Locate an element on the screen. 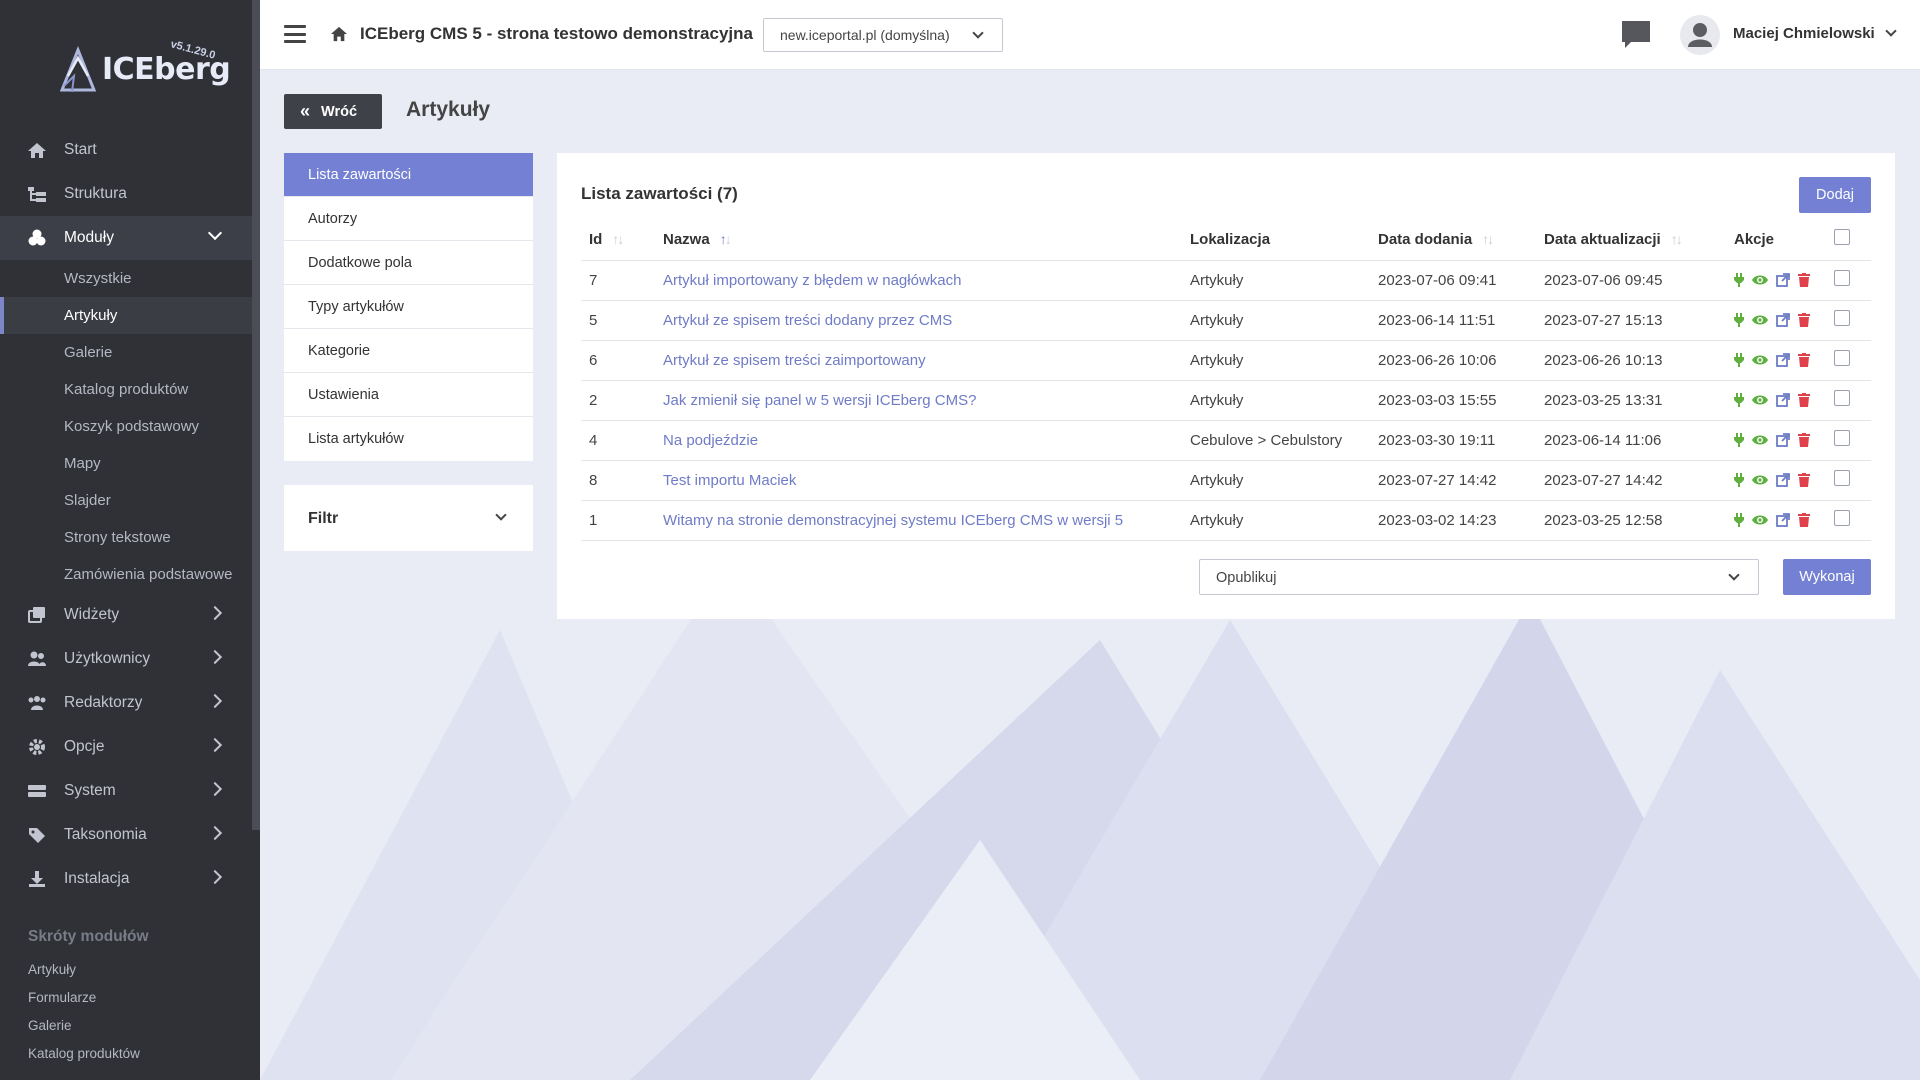 The image size is (1920, 1080). nav-opcje: Opcje is located at coordinates (126, 747).